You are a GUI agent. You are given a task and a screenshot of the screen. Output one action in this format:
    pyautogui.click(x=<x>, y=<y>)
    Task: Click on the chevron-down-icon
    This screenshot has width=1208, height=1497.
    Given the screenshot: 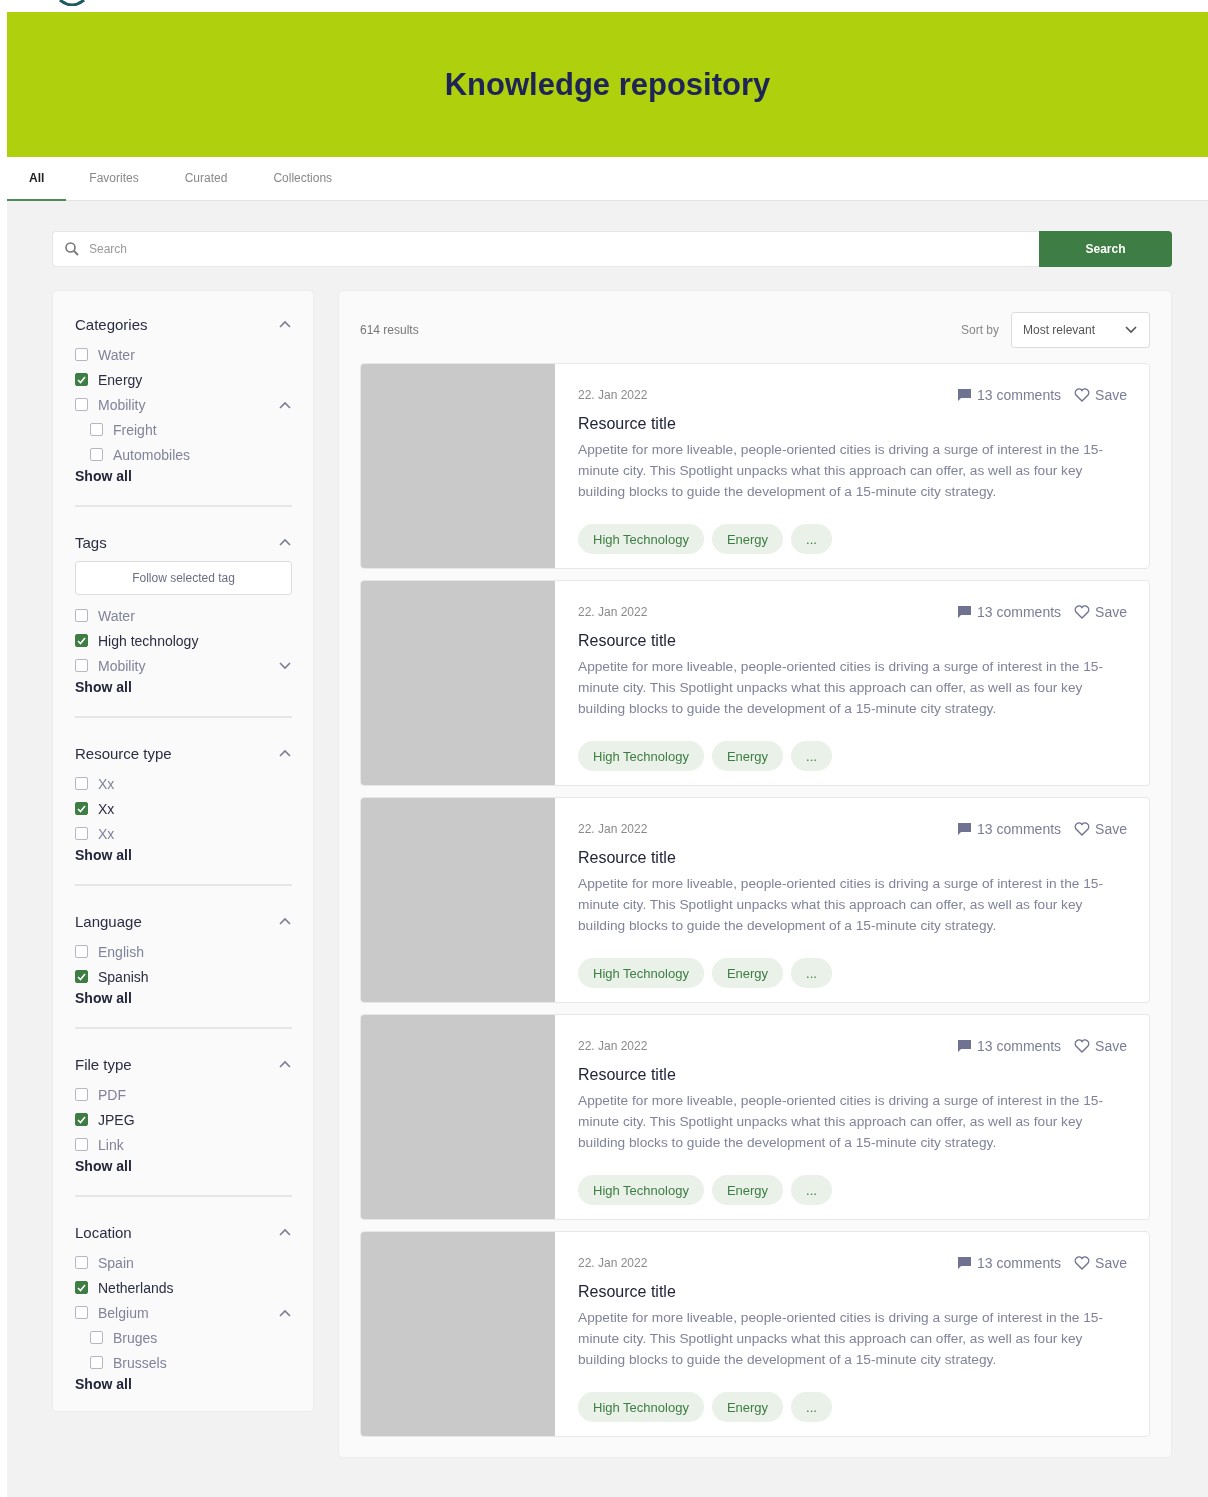 What is the action you would take?
    pyautogui.click(x=285, y=665)
    